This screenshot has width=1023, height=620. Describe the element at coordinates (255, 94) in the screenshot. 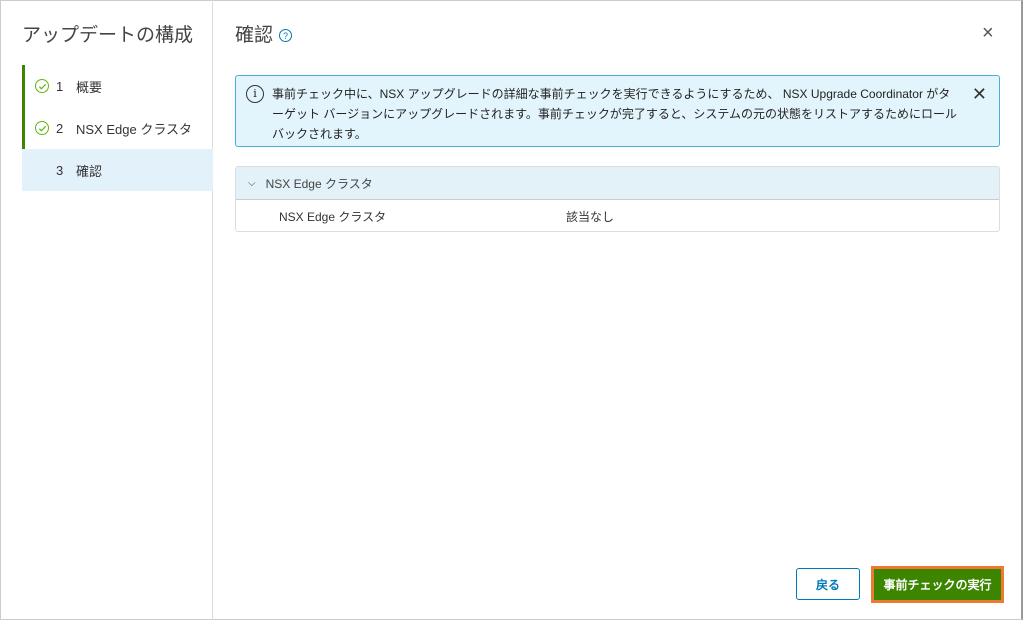

I see `info-icon: i` at that location.